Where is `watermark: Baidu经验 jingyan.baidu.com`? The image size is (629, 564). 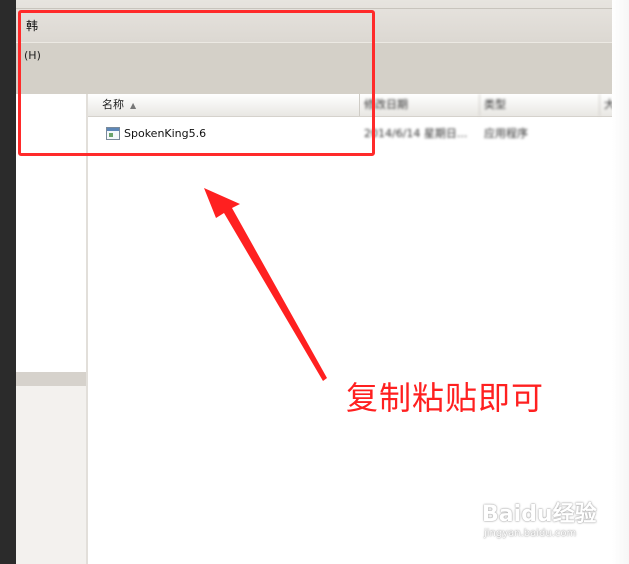 watermark: Baidu经验 jingyan.baidu.com is located at coordinates (539, 517).